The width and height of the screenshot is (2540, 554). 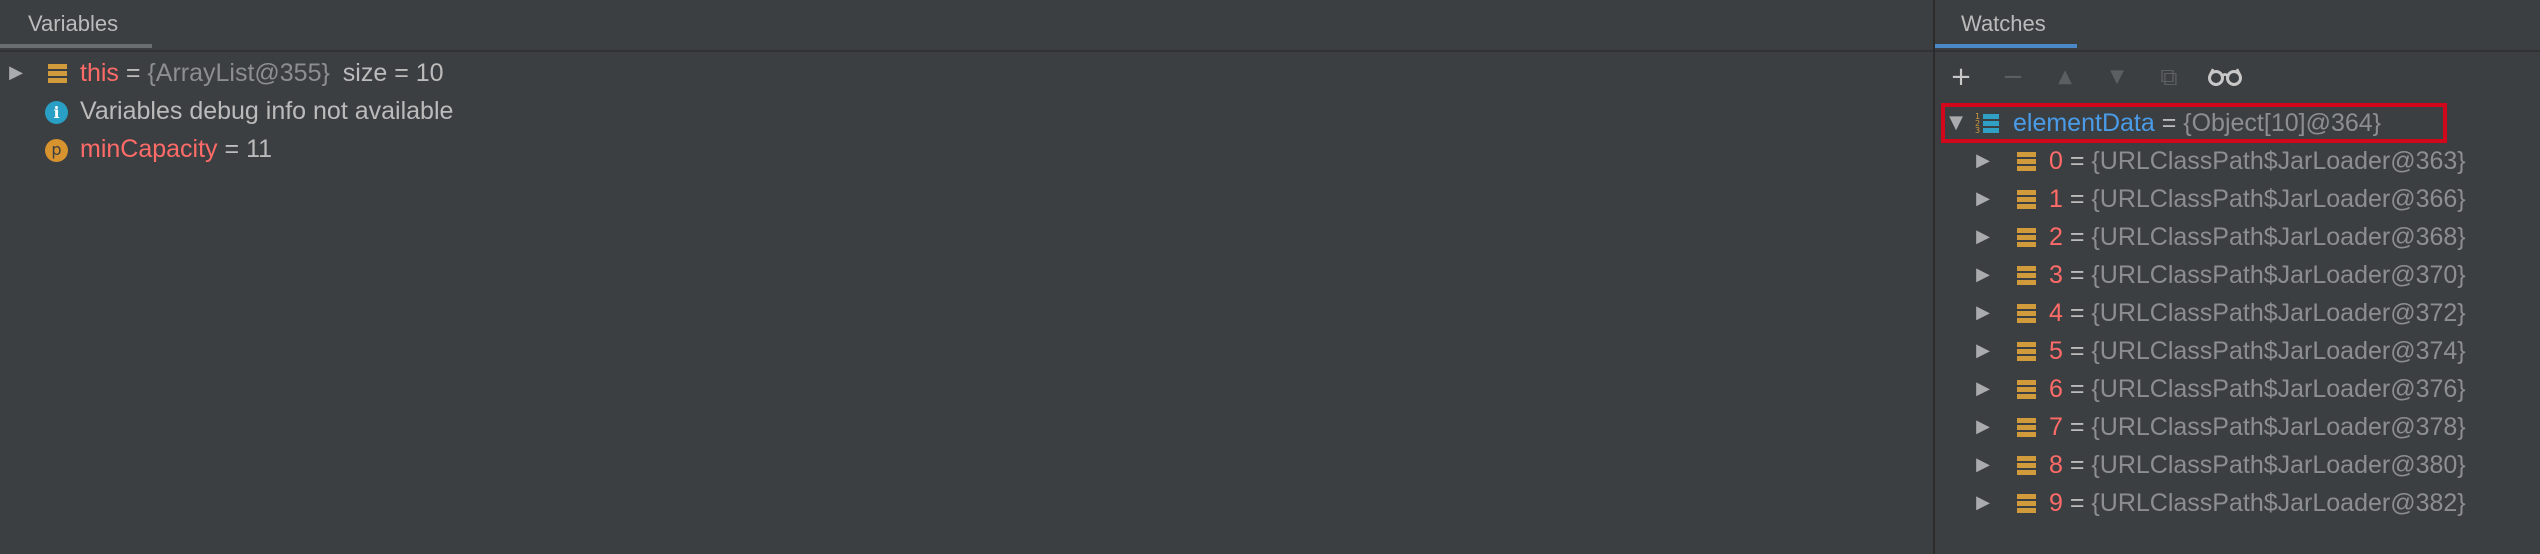 I want to click on array-index: 9, so click(x=2056, y=503).